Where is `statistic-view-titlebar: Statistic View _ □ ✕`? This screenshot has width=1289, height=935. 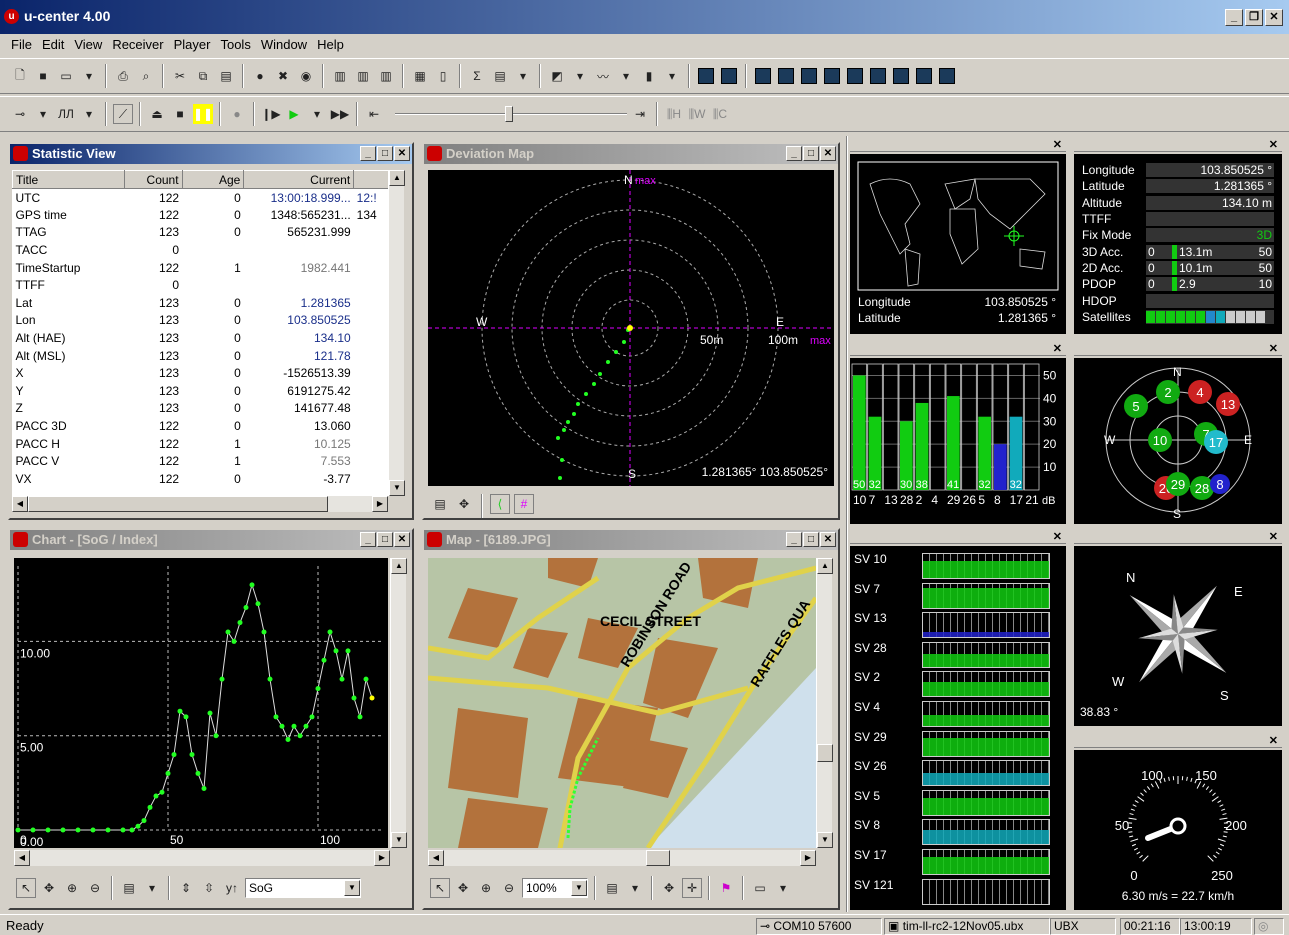 statistic-view-titlebar: Statistic View _ □ ✕ is located at coordinates (211, 154).